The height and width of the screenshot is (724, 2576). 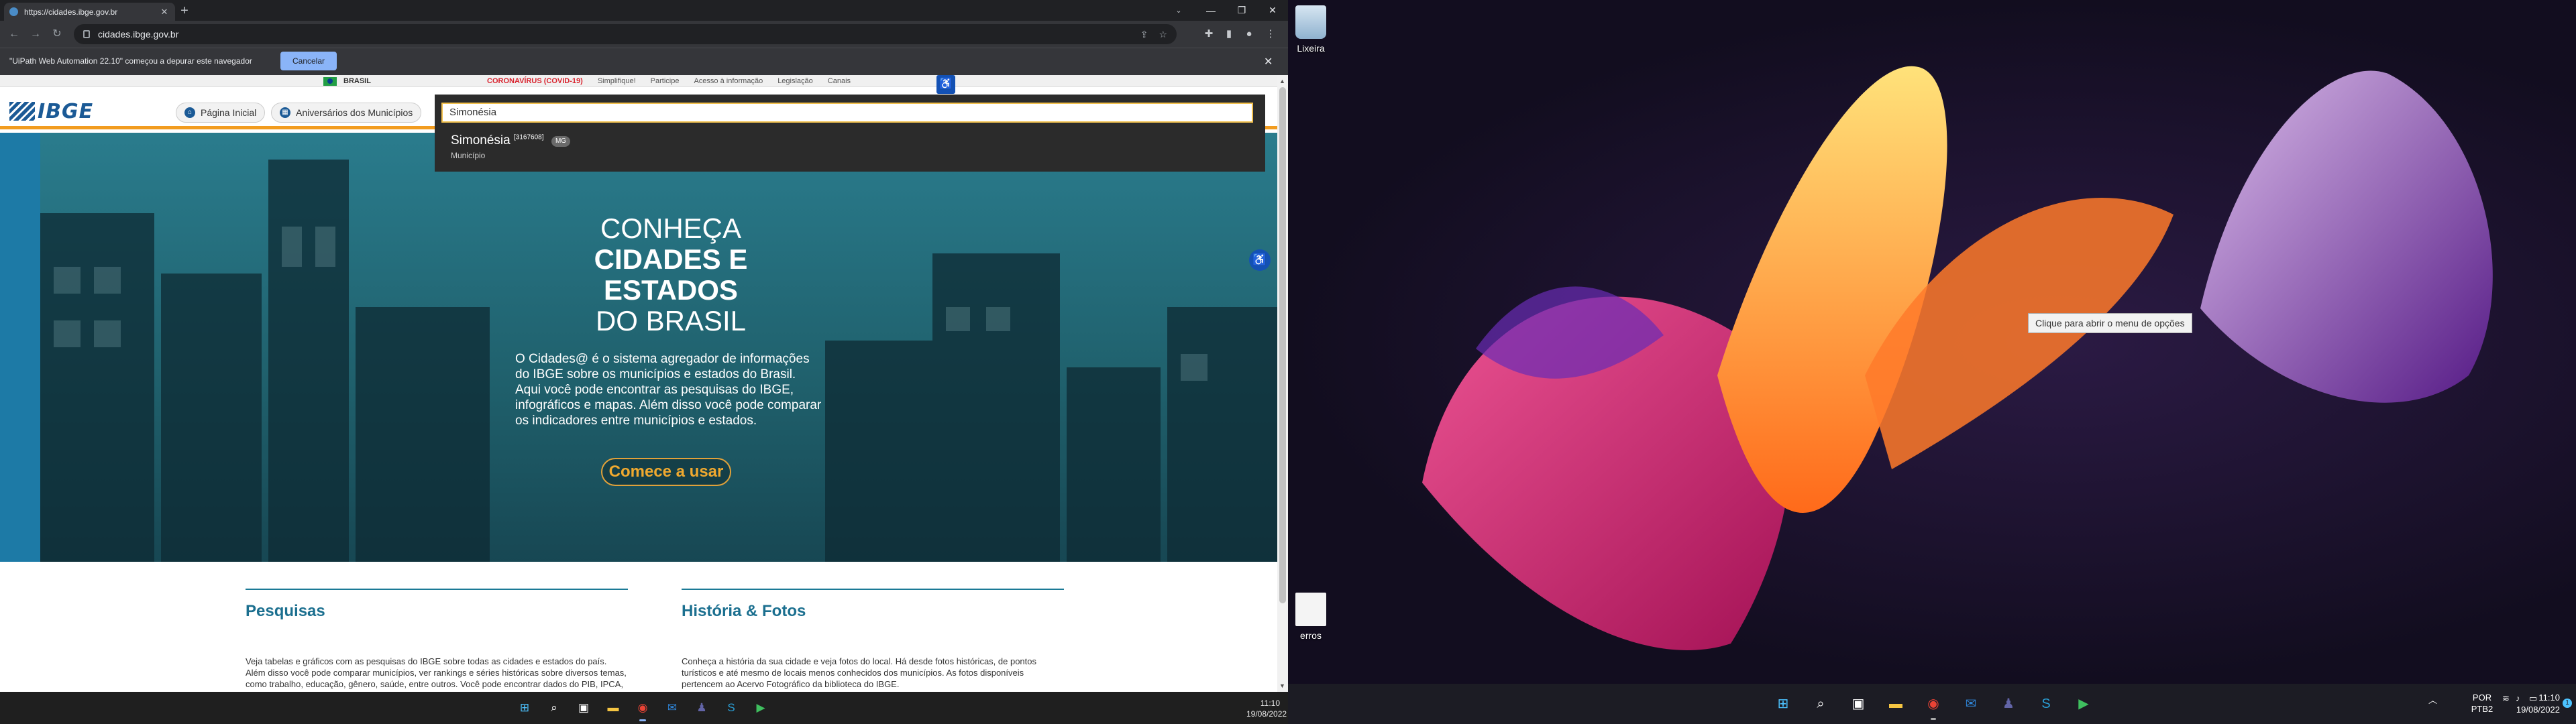 I want to click on left-taskbar: ⊞ ⌕ ▣ ▬ ◉ ✉ ♟ S ▶ 11:10 19/08/2022, so click(x=644, y=708).